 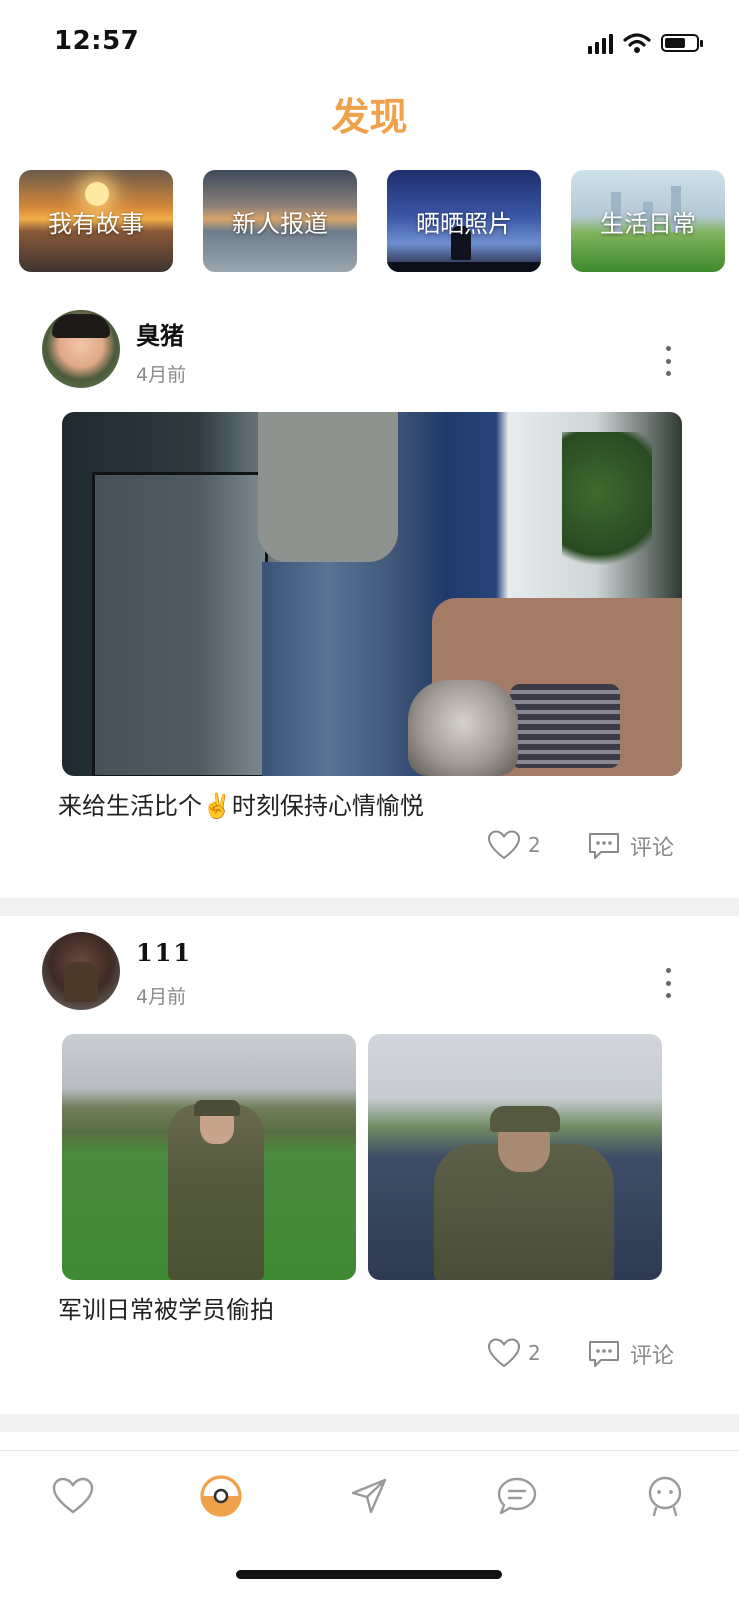 What do you see at coordinates (97, 41) in the screenshot?
I see `status-time: 12:57` at bounding box center [97, 41].